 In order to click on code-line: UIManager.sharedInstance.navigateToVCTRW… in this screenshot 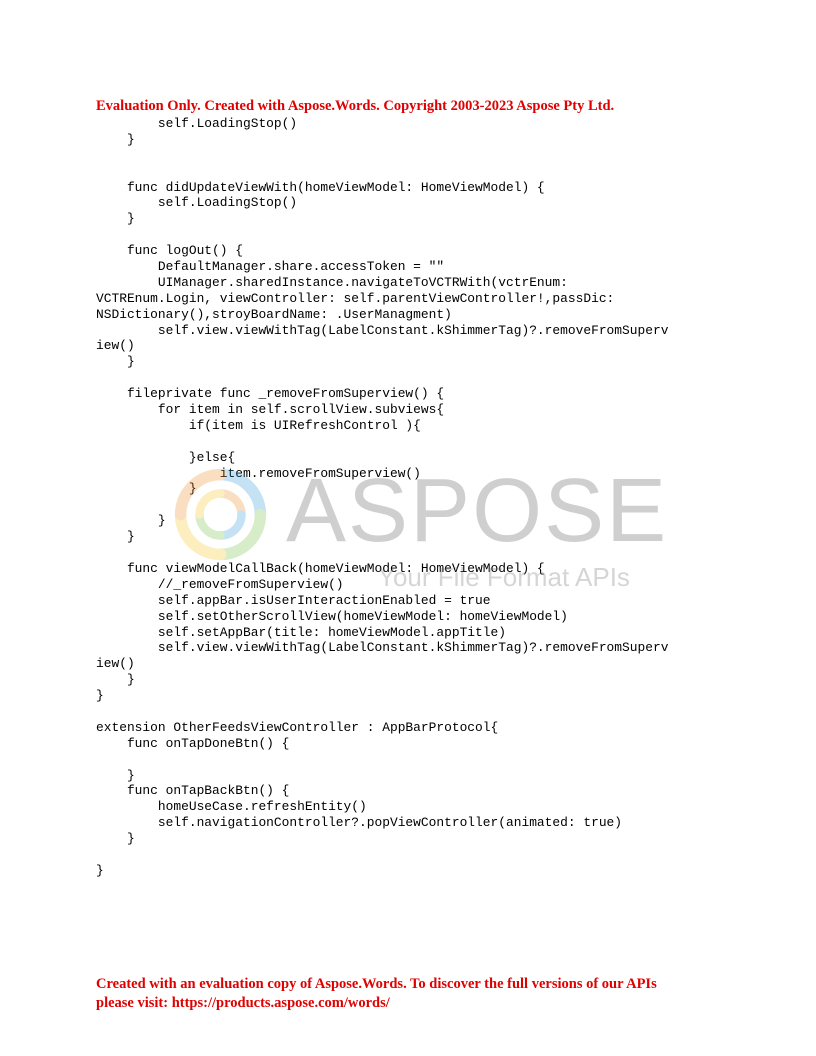, I will do `click(332, 282)`.